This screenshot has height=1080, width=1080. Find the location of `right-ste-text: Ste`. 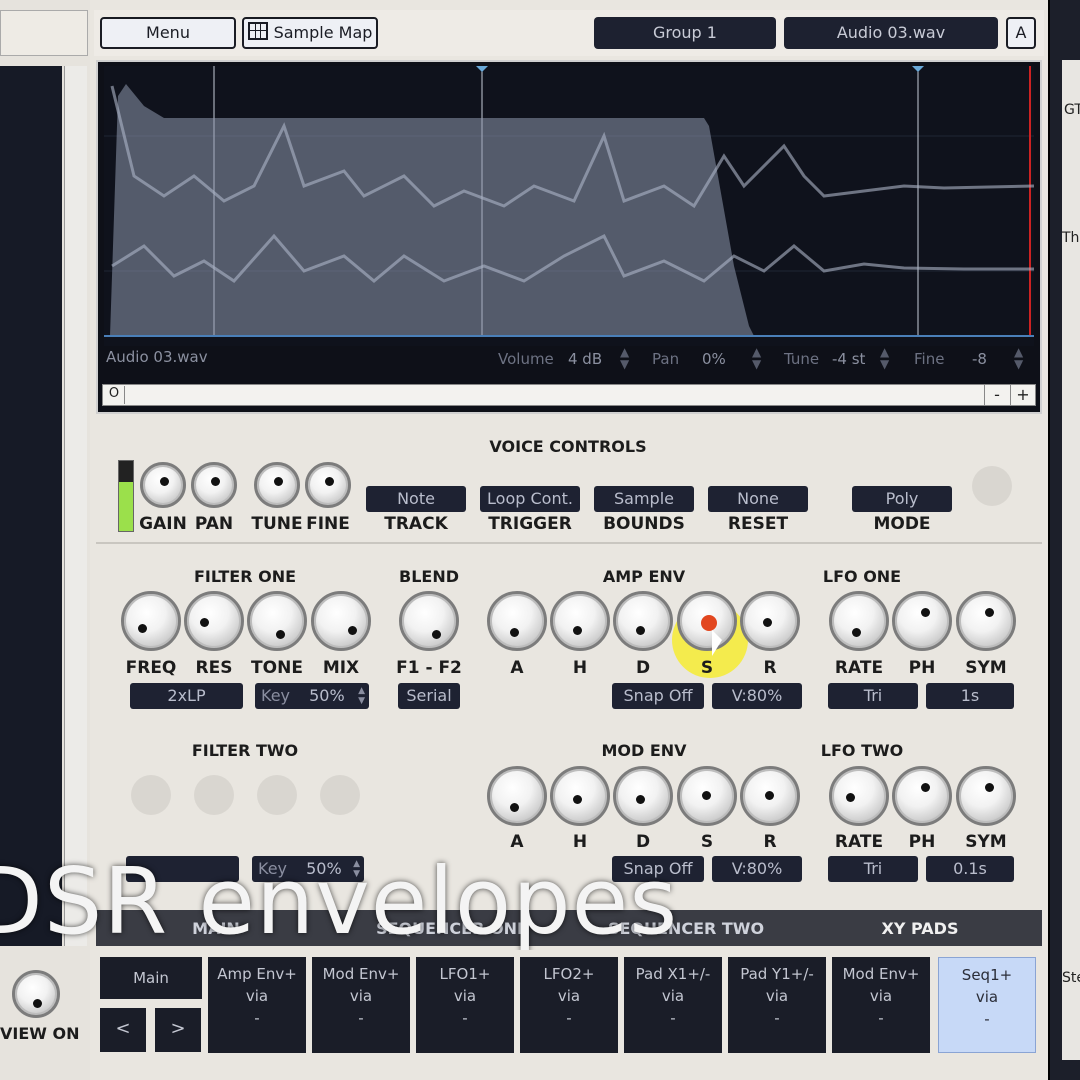

right-ste-text: Ste is located at coordinates (1071, 978).